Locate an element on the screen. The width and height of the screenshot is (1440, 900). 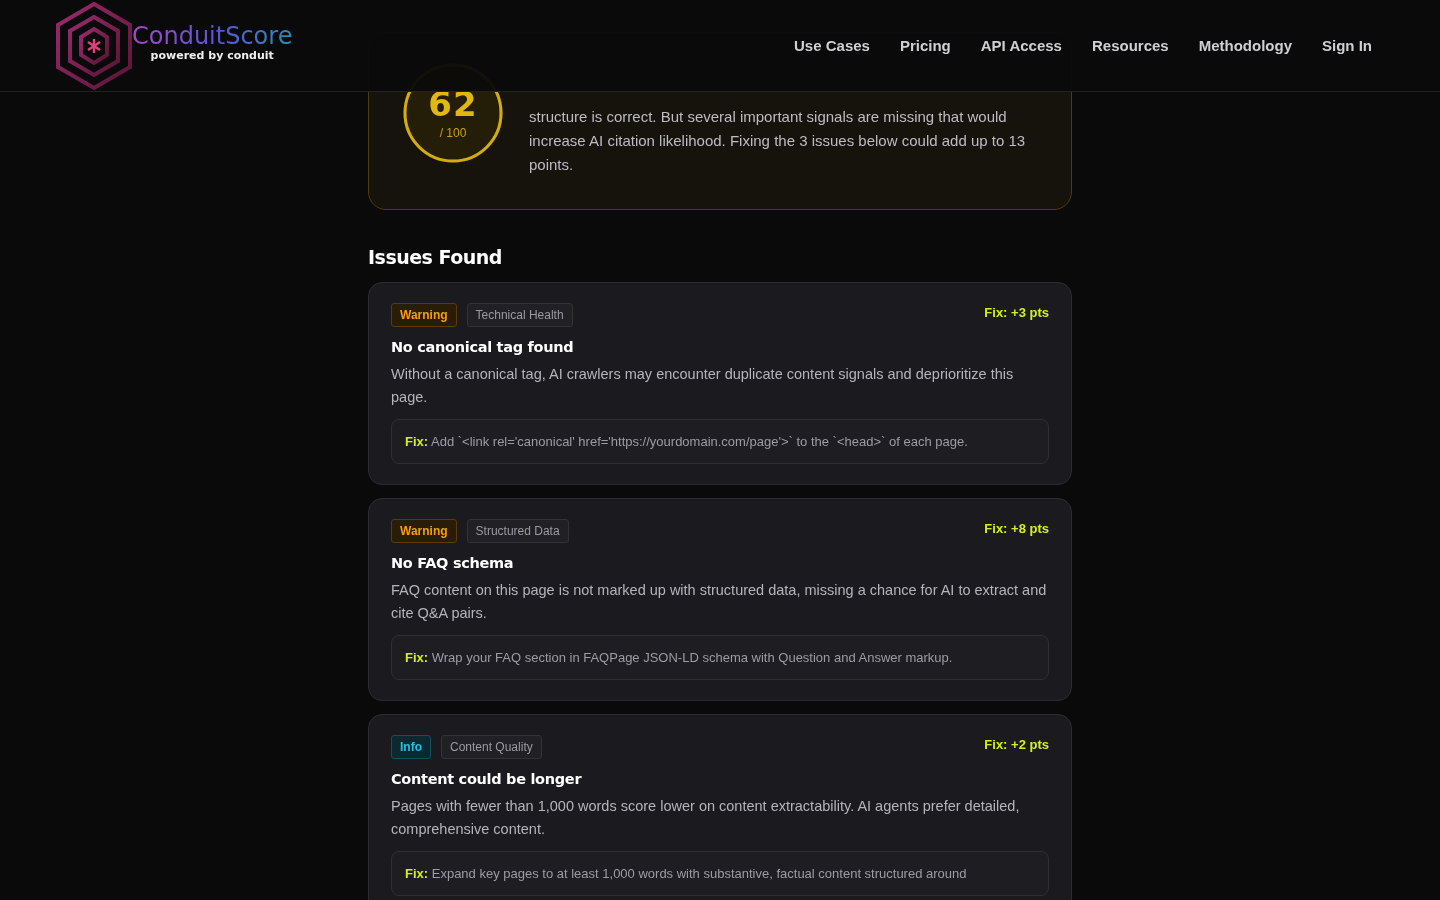
score-value: 62 is located at coordinates (453, 104).